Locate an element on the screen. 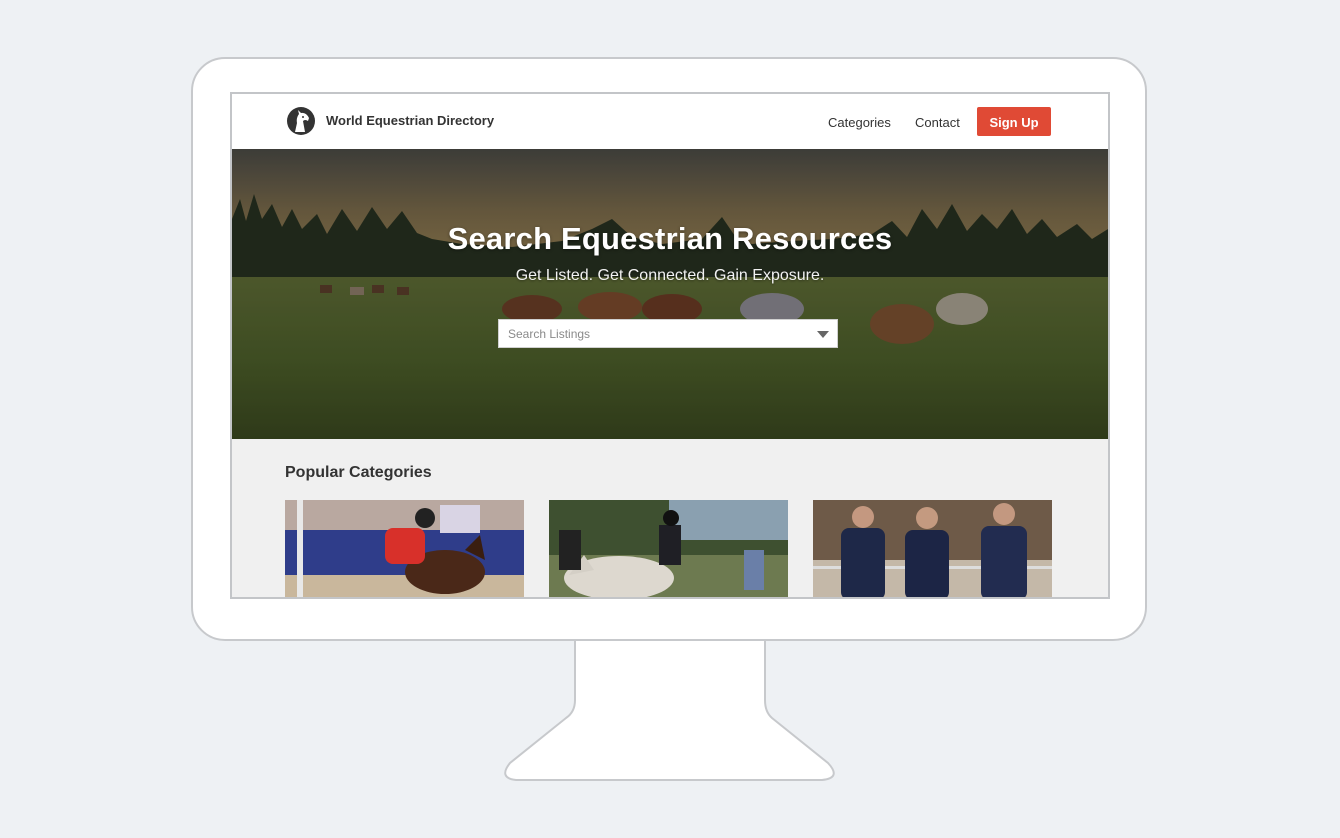  signup-button: Sign Up is located at coordinates (1014, 121).